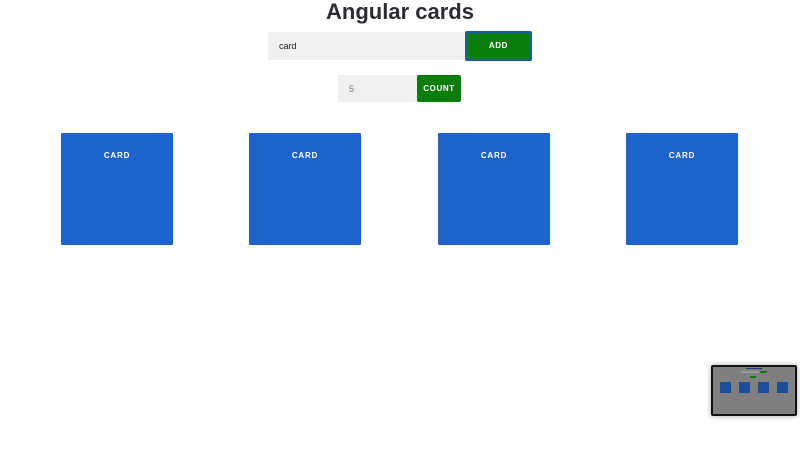 The height and width of the screenshot is (459, 800). Describe the element at coordinates (754, 368) in the screenshot. I see `minimap-title` at that location.